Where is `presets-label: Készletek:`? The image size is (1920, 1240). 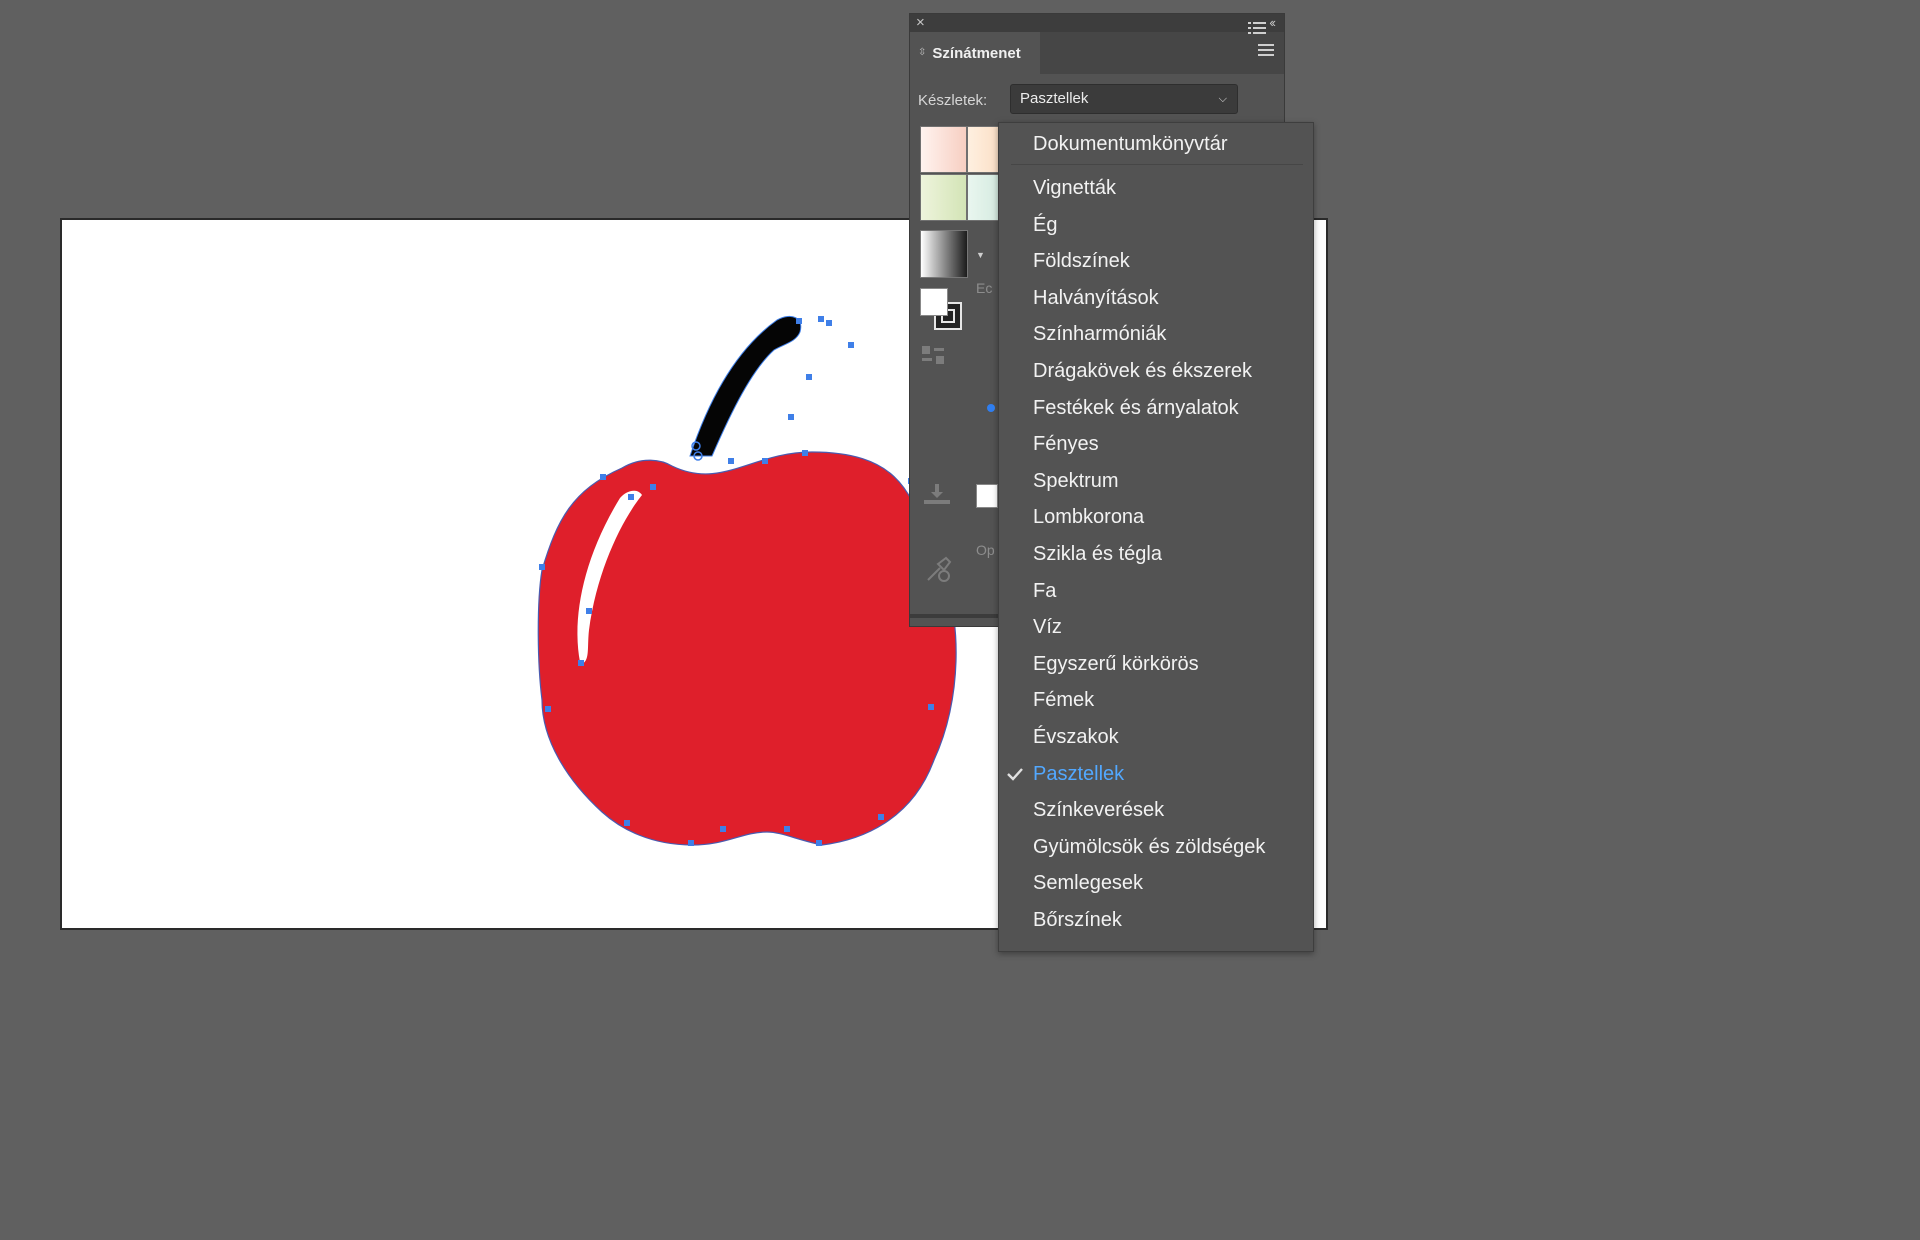 presets-label: Készletek: is located at coordinates (953, 100).